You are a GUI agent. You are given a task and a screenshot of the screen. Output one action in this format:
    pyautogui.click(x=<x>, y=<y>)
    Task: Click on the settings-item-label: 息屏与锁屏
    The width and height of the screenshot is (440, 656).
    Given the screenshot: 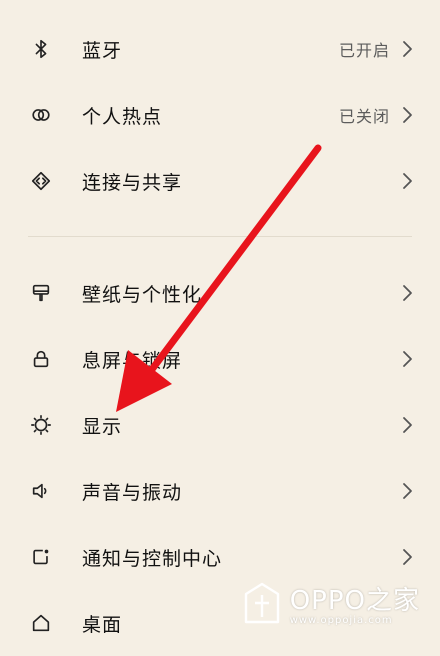 What is the action you would take?
    pyautogui.click(x=132, y=360)
    